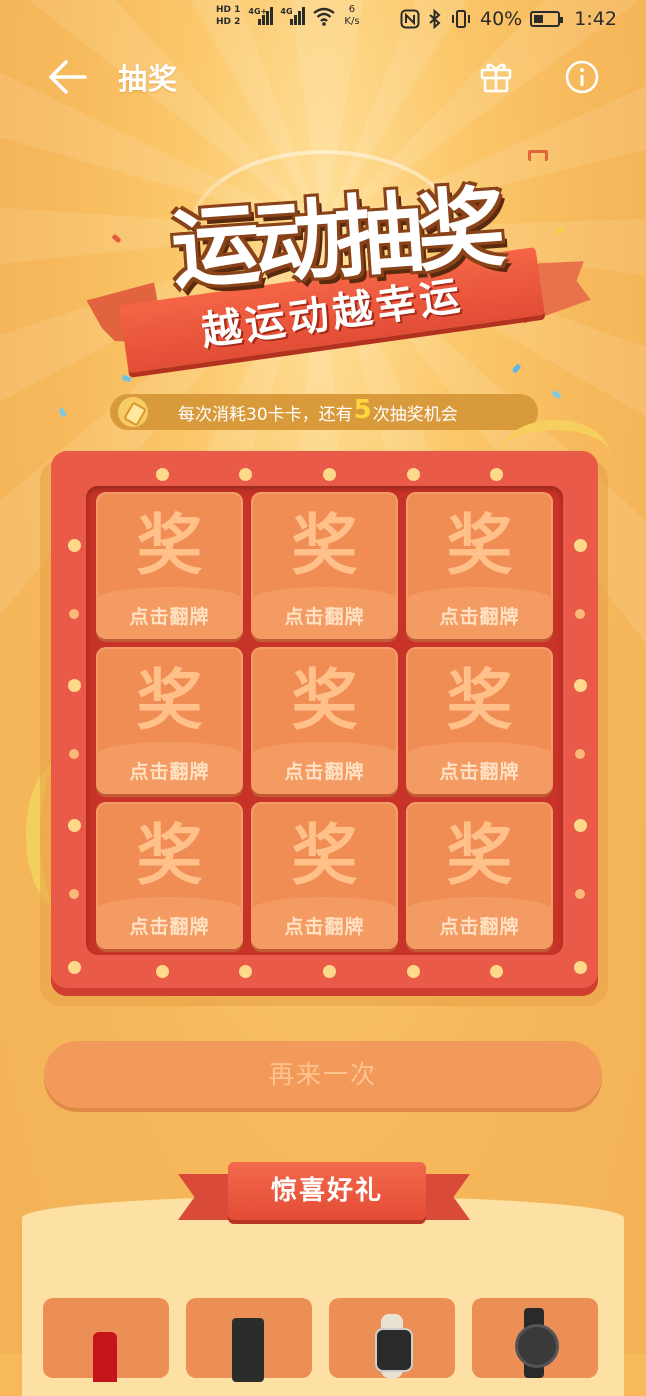 The image size is (646, 1396). What do you see at coordinates (537, 1346) in the screenshot?
I see `smartwatch-icon` at bounding box center [537, 1346].